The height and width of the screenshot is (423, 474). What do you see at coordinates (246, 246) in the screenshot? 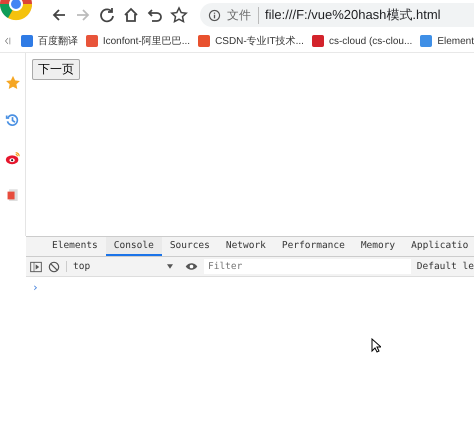
I see `devtools-tab: Network` at bounding box center [246, 246].